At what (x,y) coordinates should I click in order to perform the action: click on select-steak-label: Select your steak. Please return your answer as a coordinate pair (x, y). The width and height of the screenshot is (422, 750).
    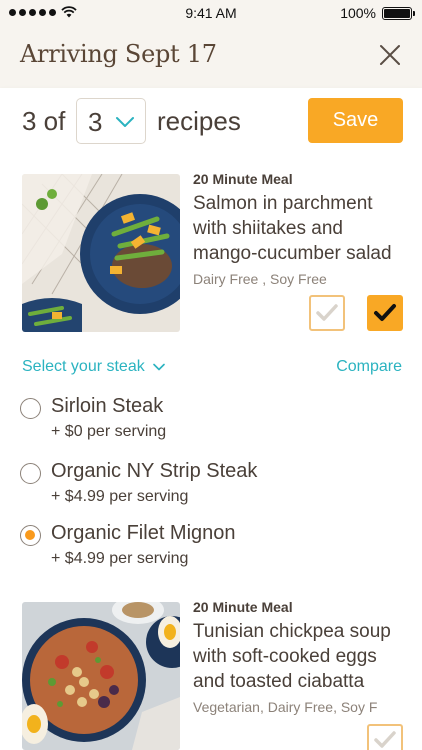
    Looking at the image, I should click on (83, 366).